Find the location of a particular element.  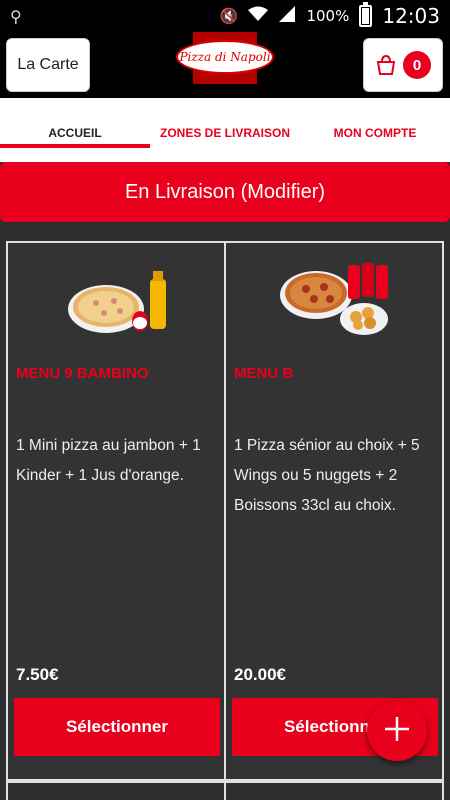

menu-title: MENU 9 BAMBINO is located at coordinates (82, 373).